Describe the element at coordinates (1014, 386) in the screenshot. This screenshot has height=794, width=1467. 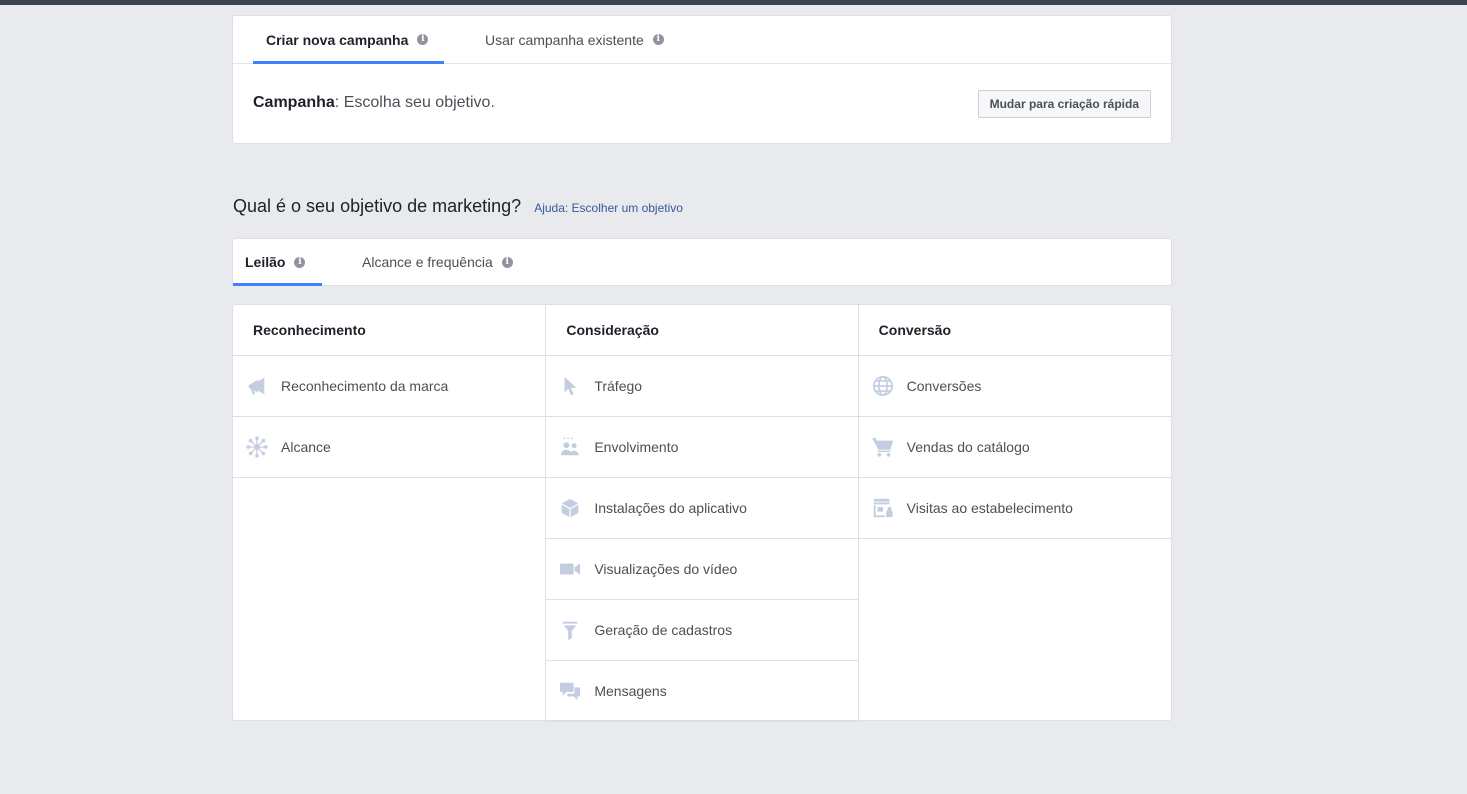
I see `objective-conversions: Conversões` at that location.